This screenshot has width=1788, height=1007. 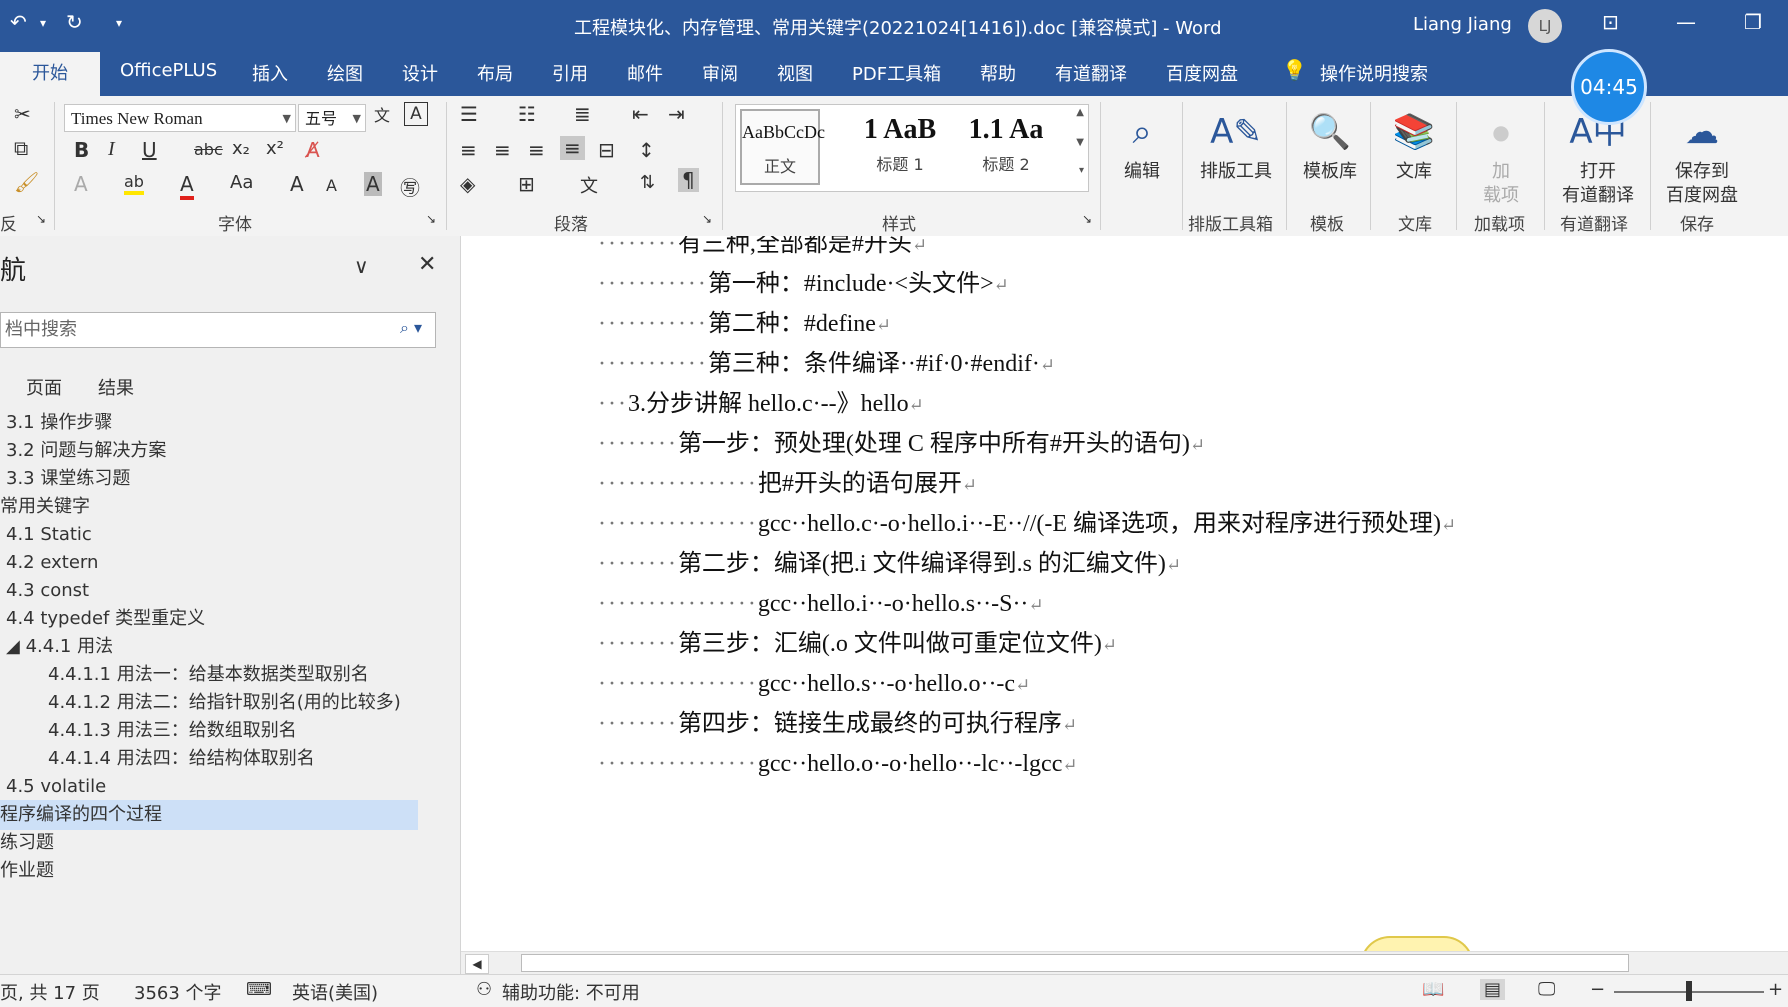 I want to click on tell-me-search: 操作说明搜索, so click(x=1374, y=73).